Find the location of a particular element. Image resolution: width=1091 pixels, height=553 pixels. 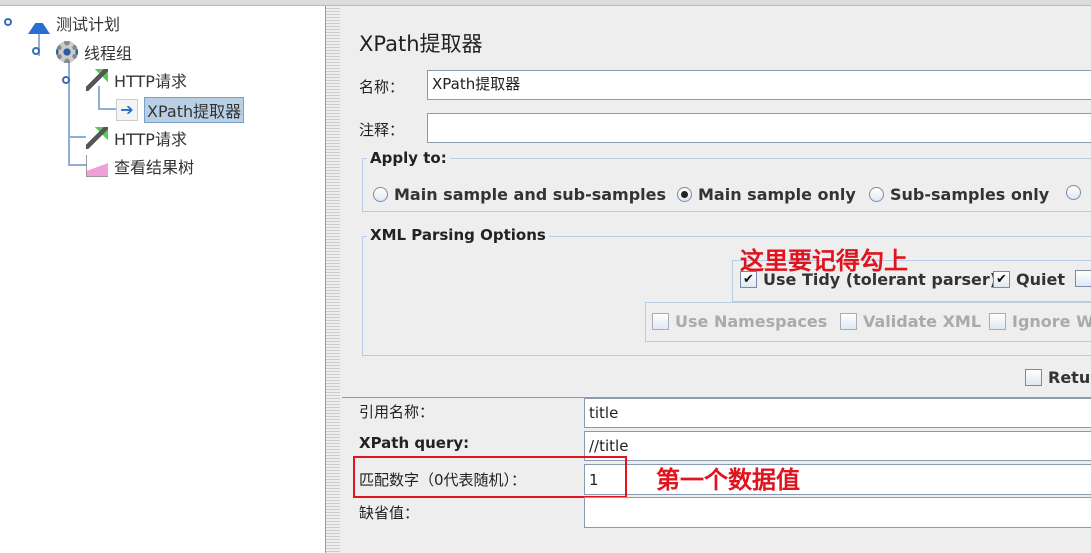

xml-parsing-legend: XML Parsing Options is located at coordinates (458, 235).